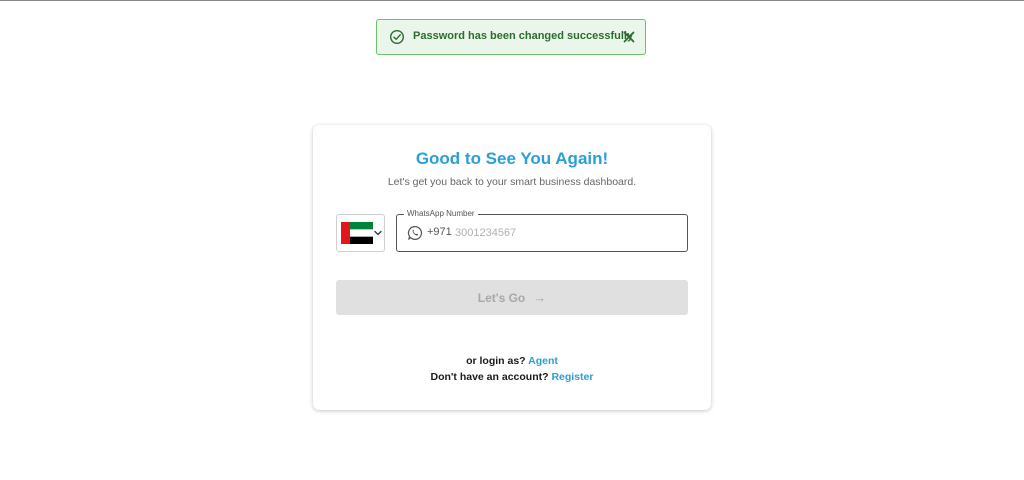 This screenshot has width=1024, height=480. Describe the element at coordinates (496, 361) in the screenshot. I see `agent-prompt: or login as?` at that location.